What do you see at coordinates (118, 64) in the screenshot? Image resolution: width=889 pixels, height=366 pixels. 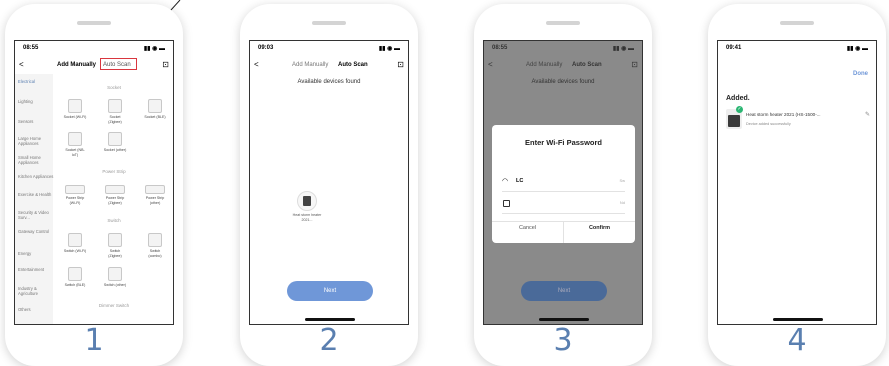 I see `auto-scan-highlight-box` at bounding box center [118, 64].